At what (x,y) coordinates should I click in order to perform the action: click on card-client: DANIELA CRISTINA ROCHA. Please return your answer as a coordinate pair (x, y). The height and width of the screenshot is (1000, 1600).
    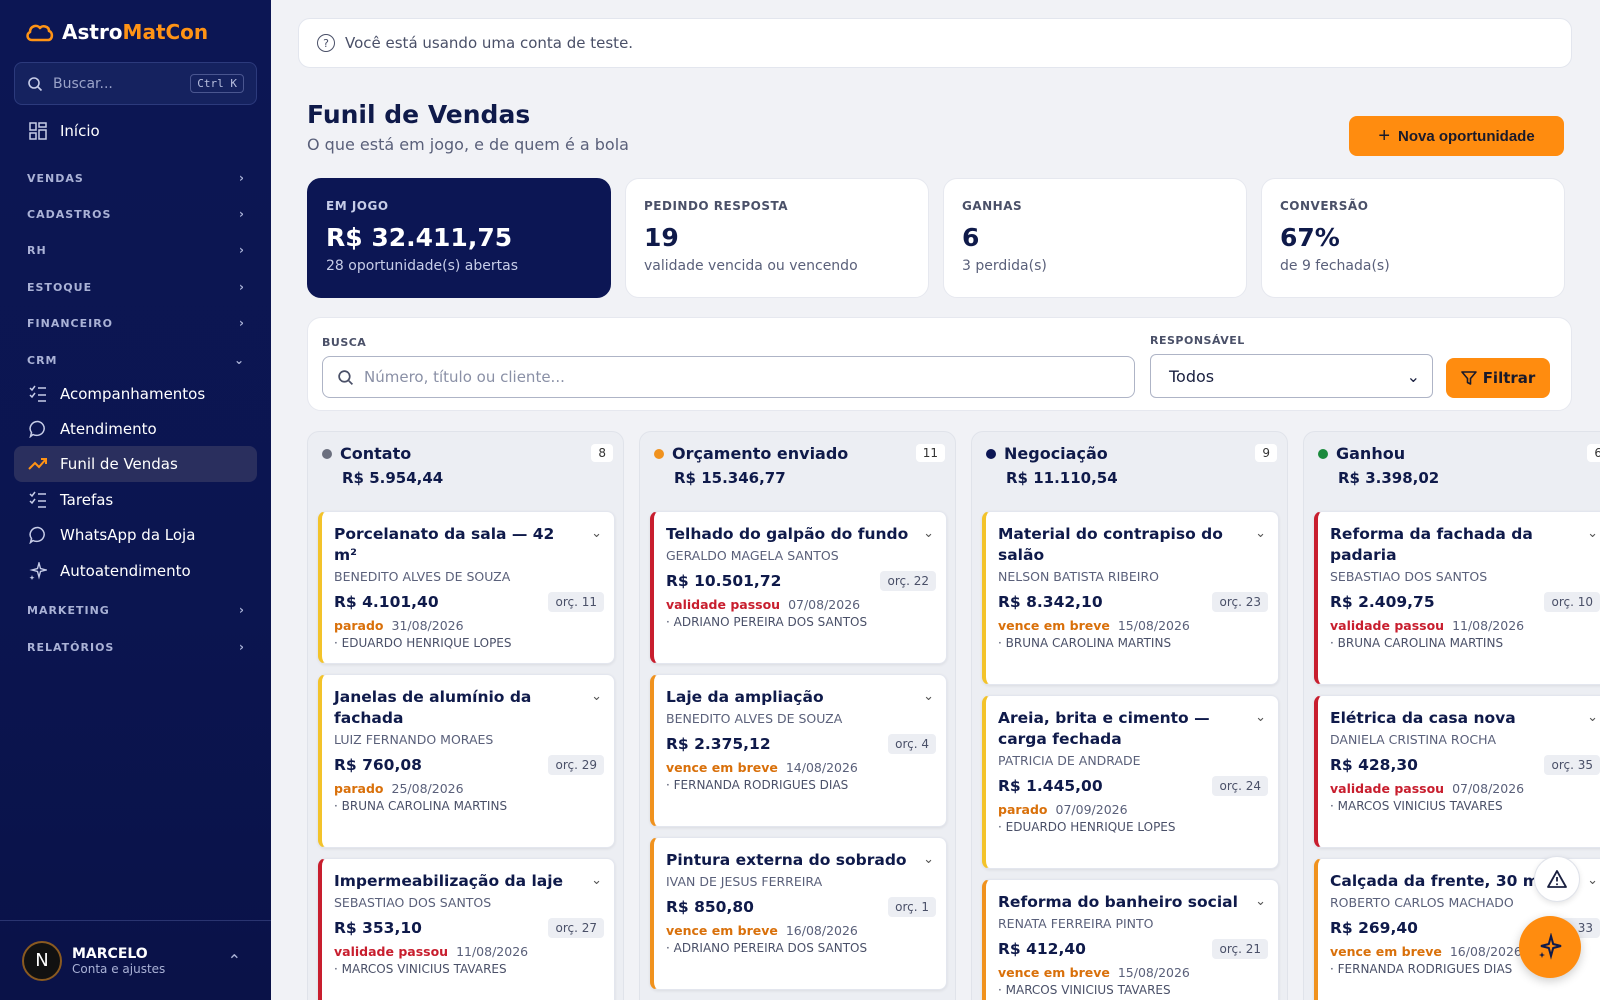
    Looking at the image, I should click on (1413, 739).